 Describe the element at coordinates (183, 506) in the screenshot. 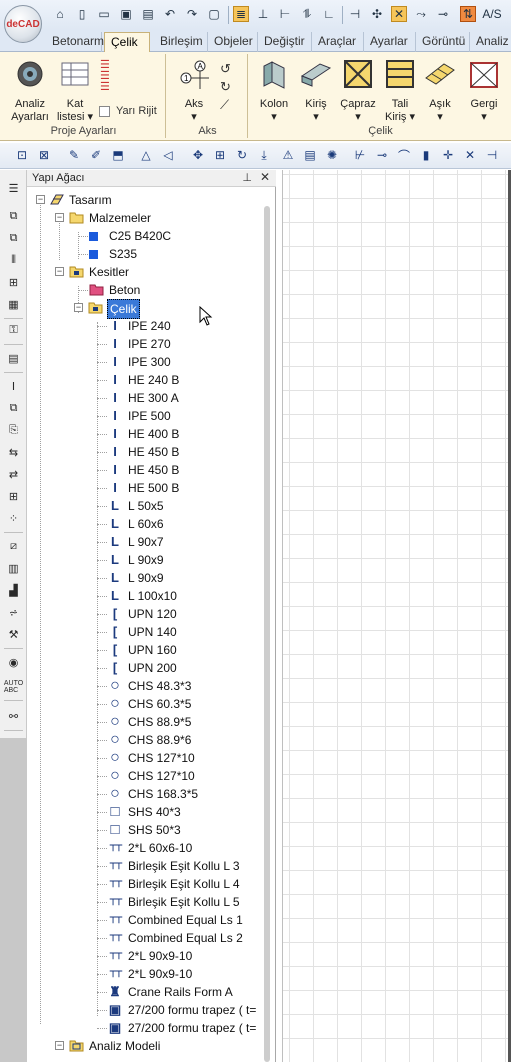

I see `tree-node-section: L L 50x5` at that location.